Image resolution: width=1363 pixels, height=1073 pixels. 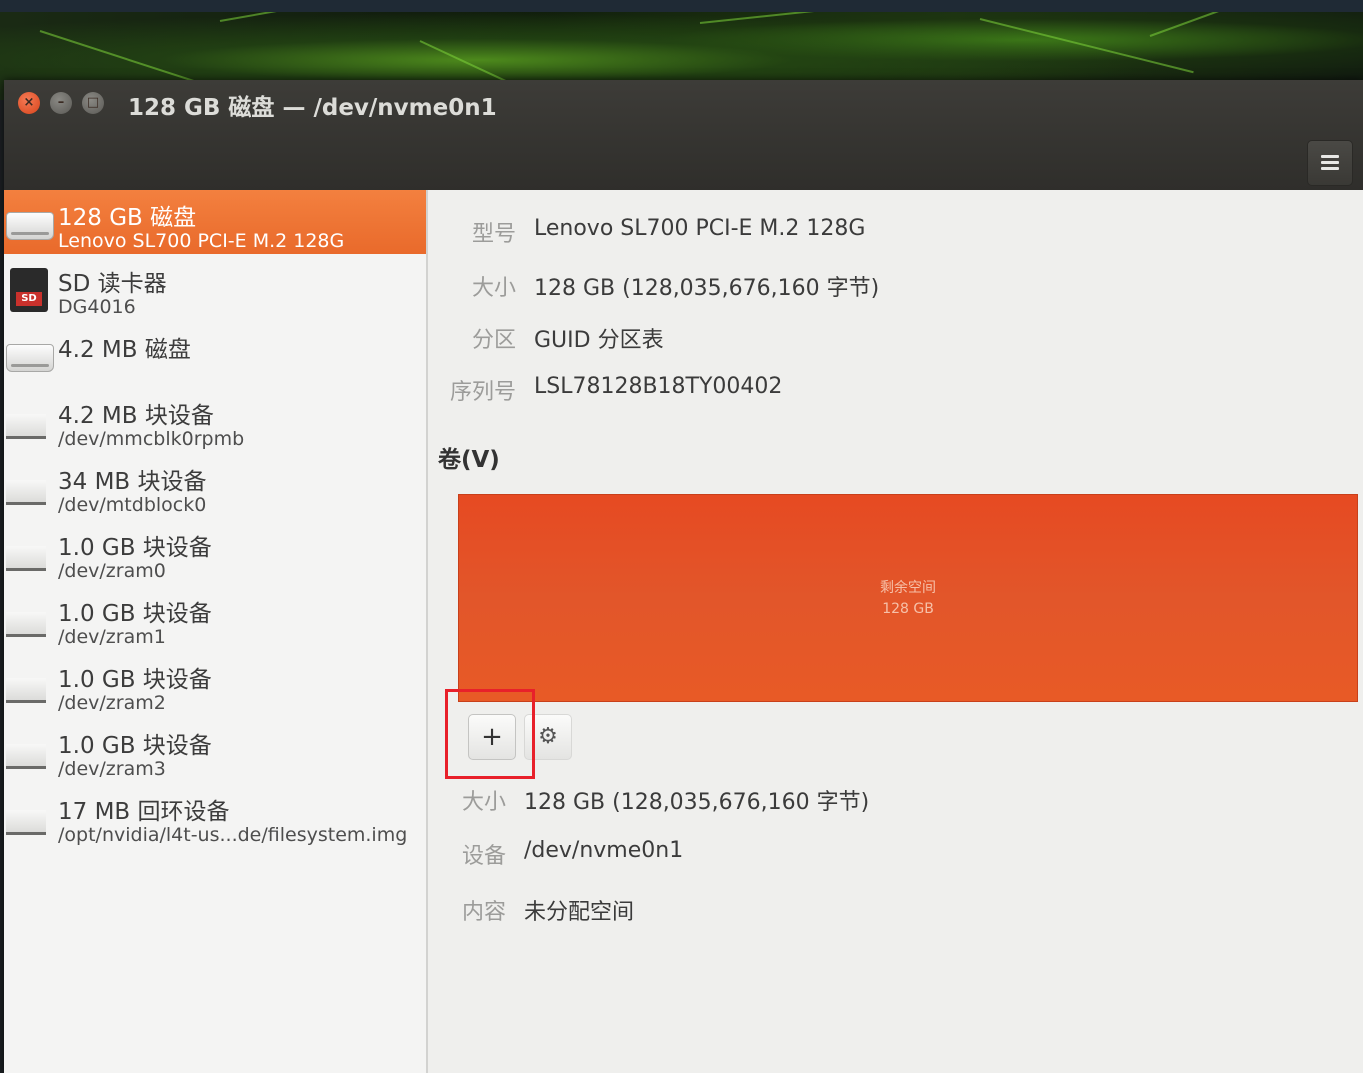 I want to click on device-subtitle: /dev/zram2, so click(x=112, y=703).